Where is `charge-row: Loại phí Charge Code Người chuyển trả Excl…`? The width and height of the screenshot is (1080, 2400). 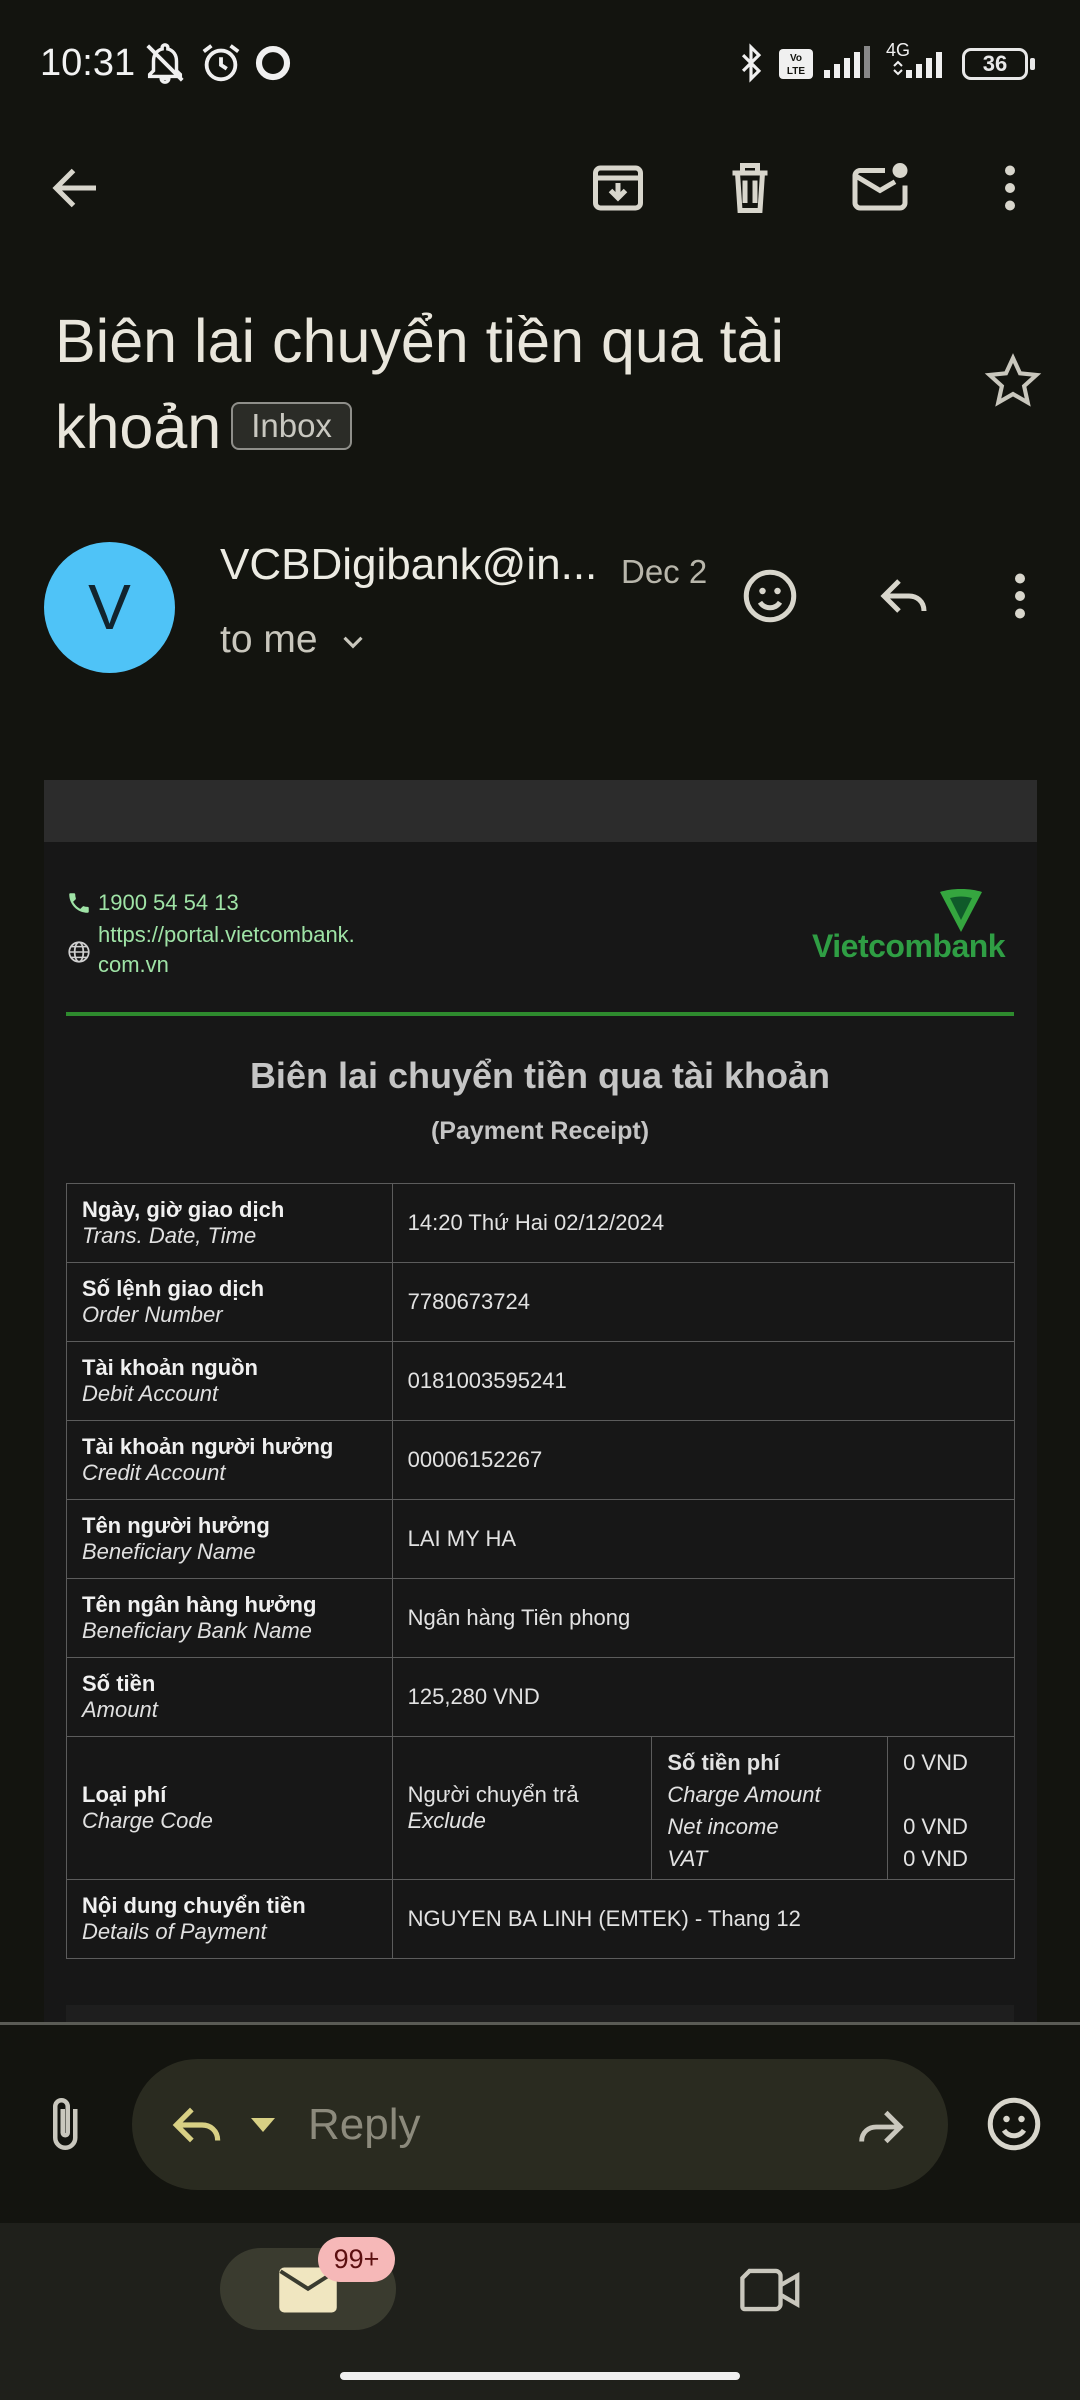
charge-row: Loại phí Charge Code Người chuyển trả Excl… is located at coordinates (540, 1808).